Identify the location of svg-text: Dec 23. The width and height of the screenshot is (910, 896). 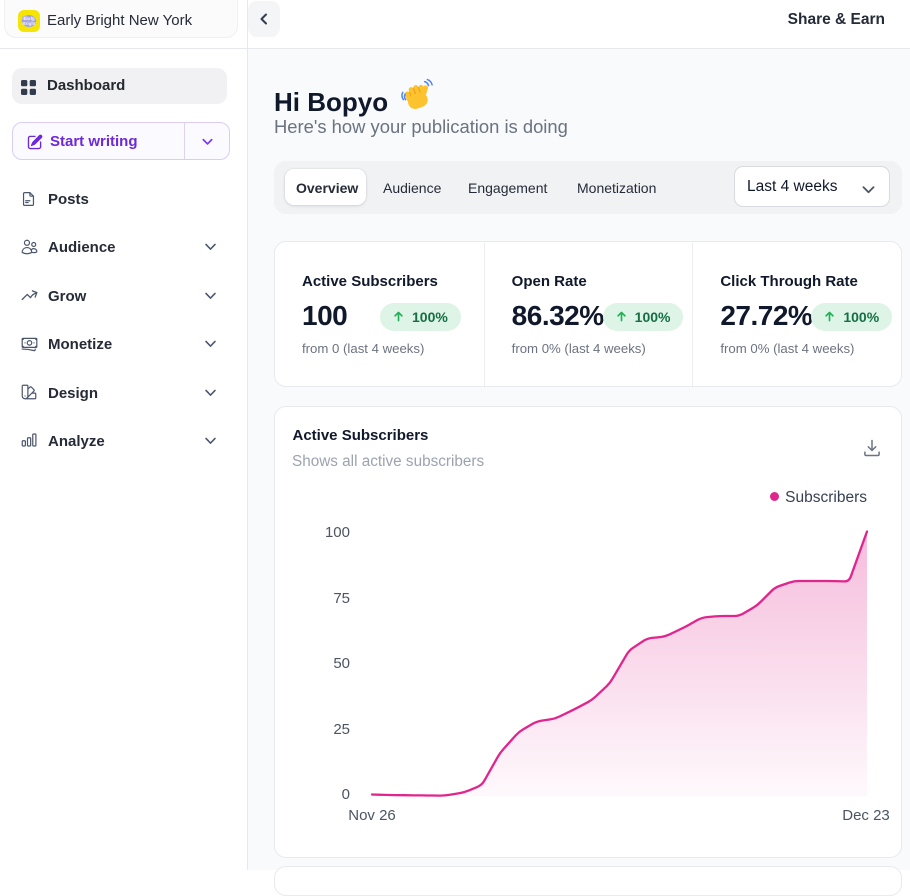
(866, 815).